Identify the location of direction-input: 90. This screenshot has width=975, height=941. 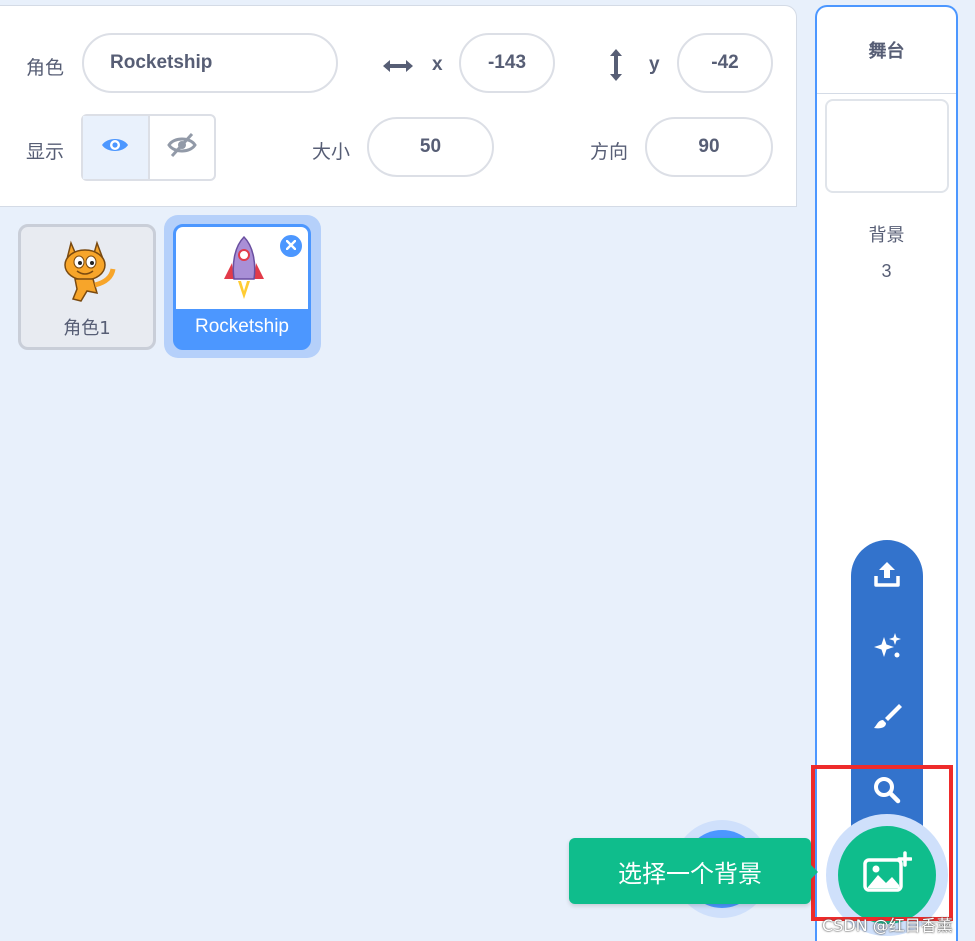
(709, 147).